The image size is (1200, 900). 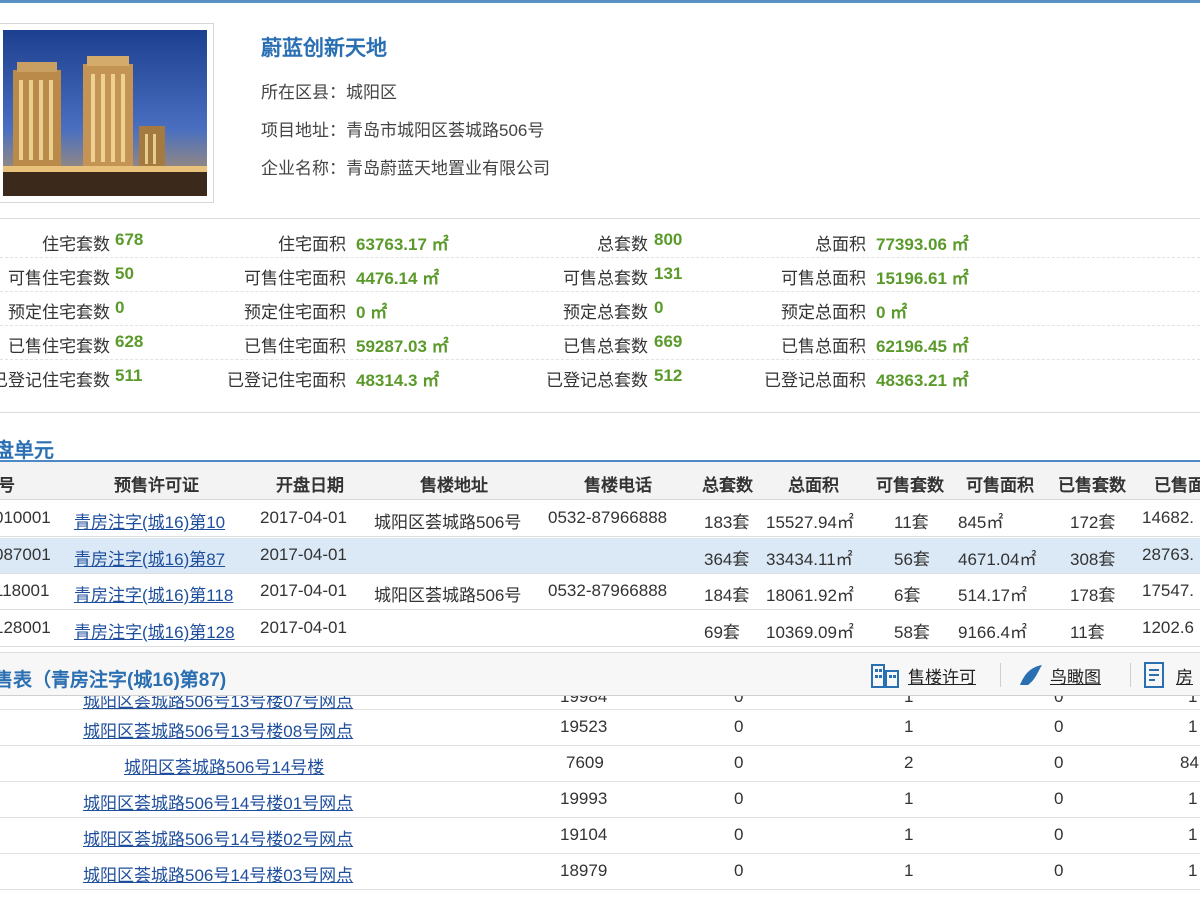 What do you see at coordinates (618, 485) in the screenshot?
I see `col-header-phone: 售楼电话` at bounding box center [618, 485].